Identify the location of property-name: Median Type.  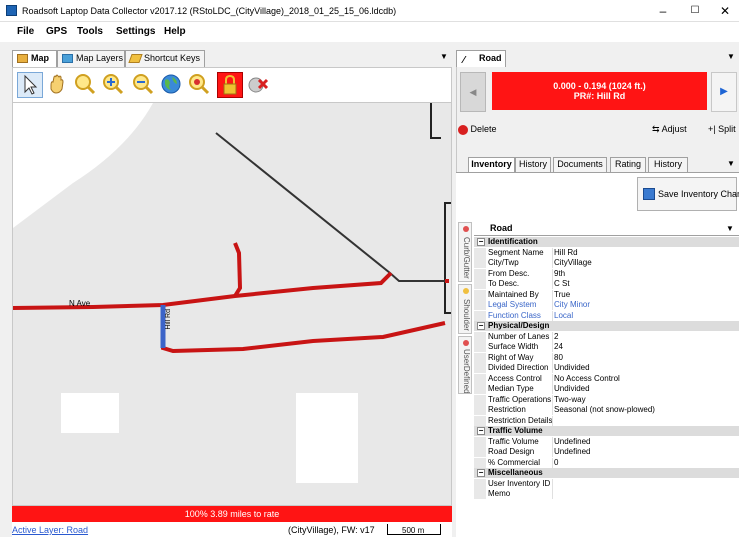
(511, 388).